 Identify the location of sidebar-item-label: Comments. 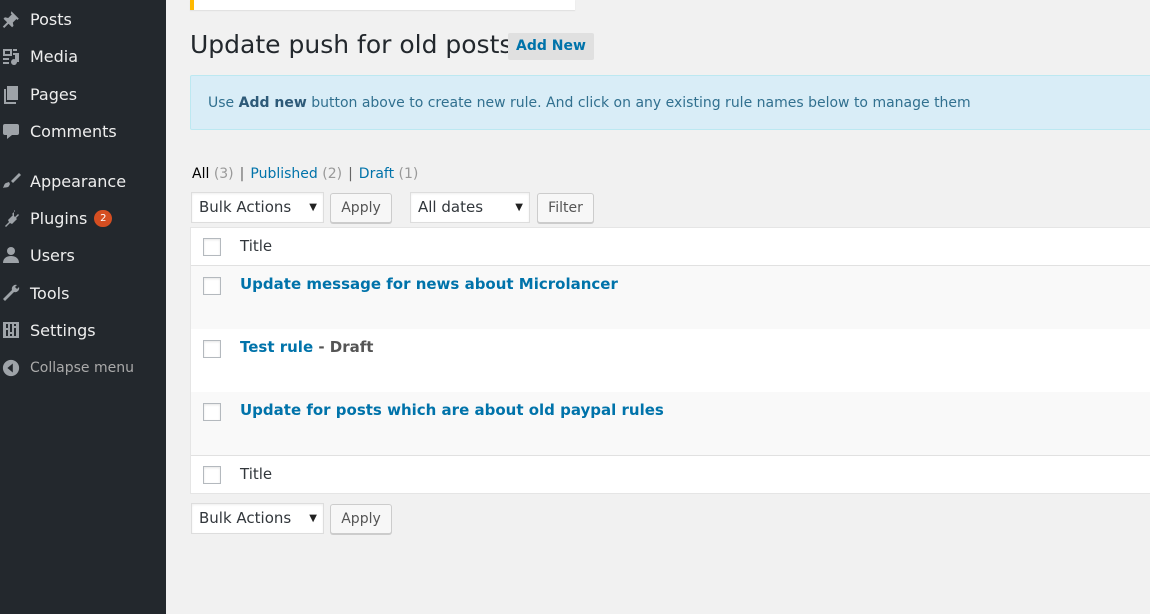
(73, 131).